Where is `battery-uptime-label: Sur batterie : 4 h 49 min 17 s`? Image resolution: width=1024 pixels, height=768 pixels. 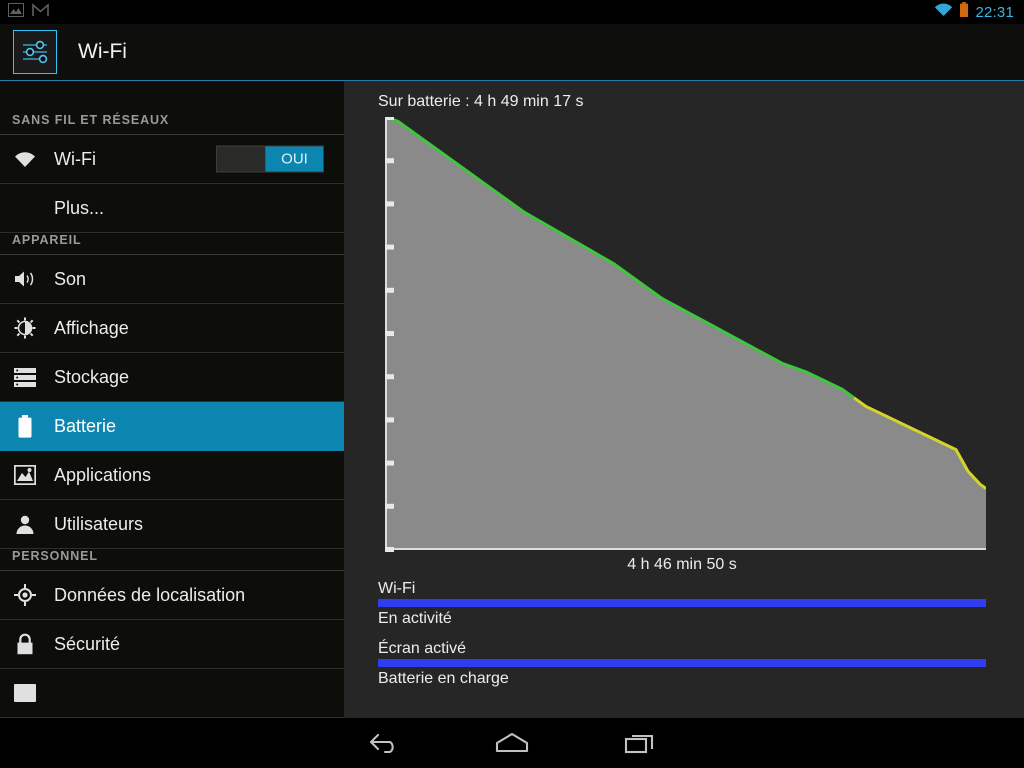 battery-uptime-label: Sur batterie : 4 h 49 min 17 s is located at coordinates (481, 101).